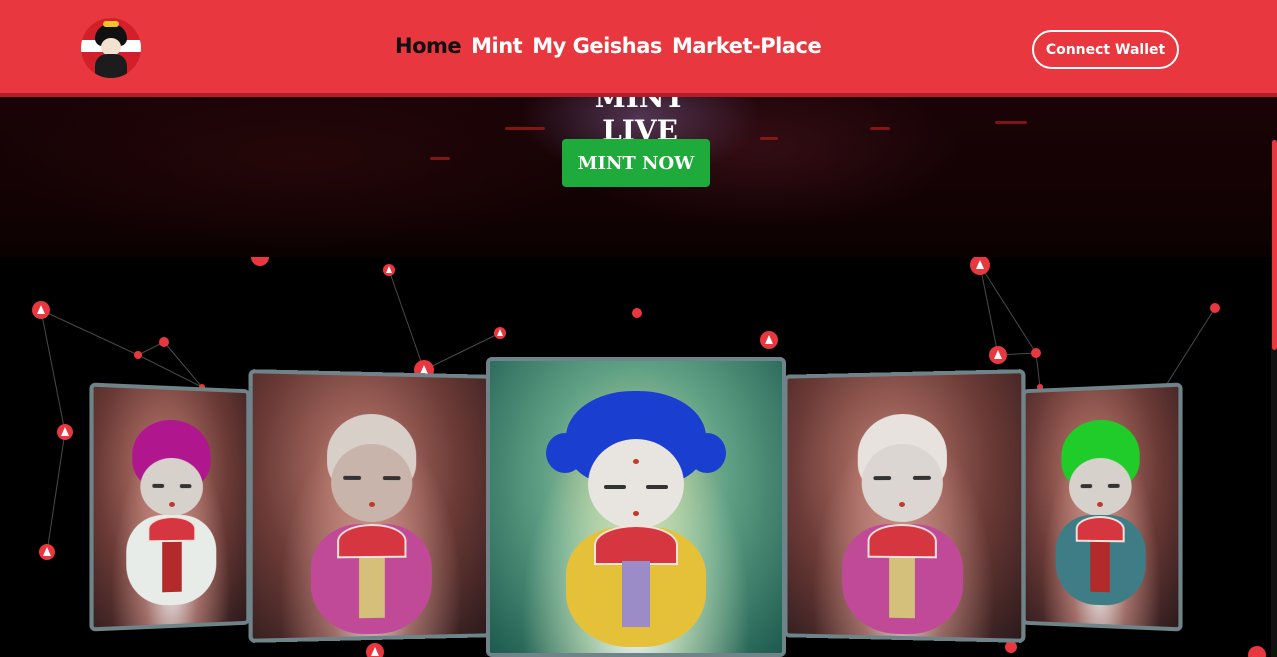 This screenshot has width=1277, height=657. Describe the element at coordinates (428, 46) in the screenshot. I see `nav-home: Home` at that location.